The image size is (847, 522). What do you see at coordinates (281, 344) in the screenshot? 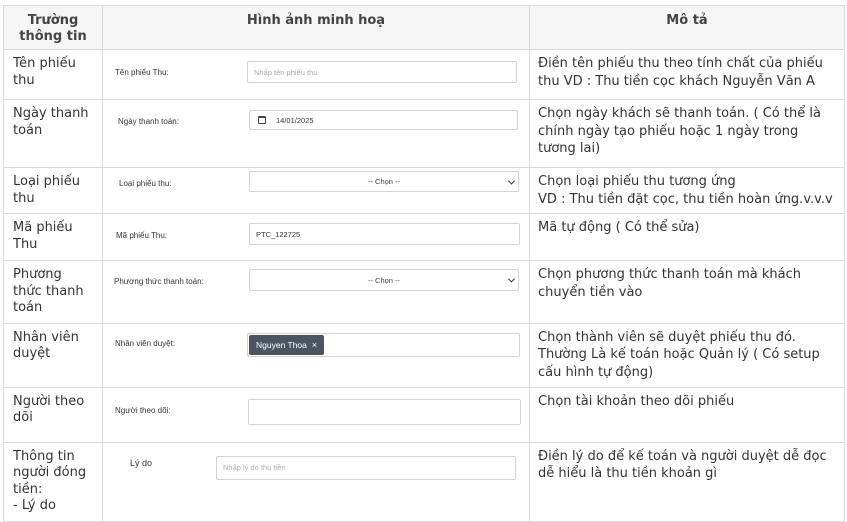
I see `approver-tag-label: Nguyen Thoa` at bounding box center [281, 344].